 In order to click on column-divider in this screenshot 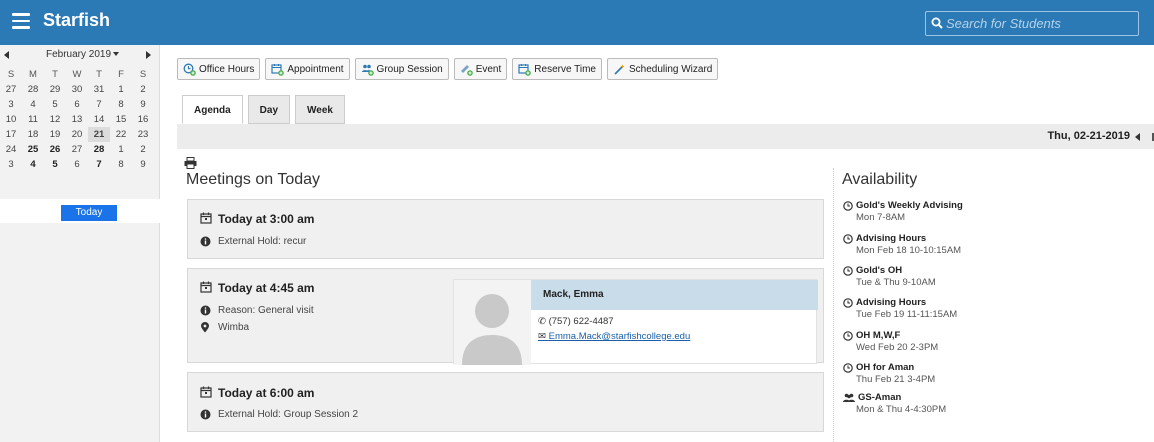, I will do `click(833, 305)`.